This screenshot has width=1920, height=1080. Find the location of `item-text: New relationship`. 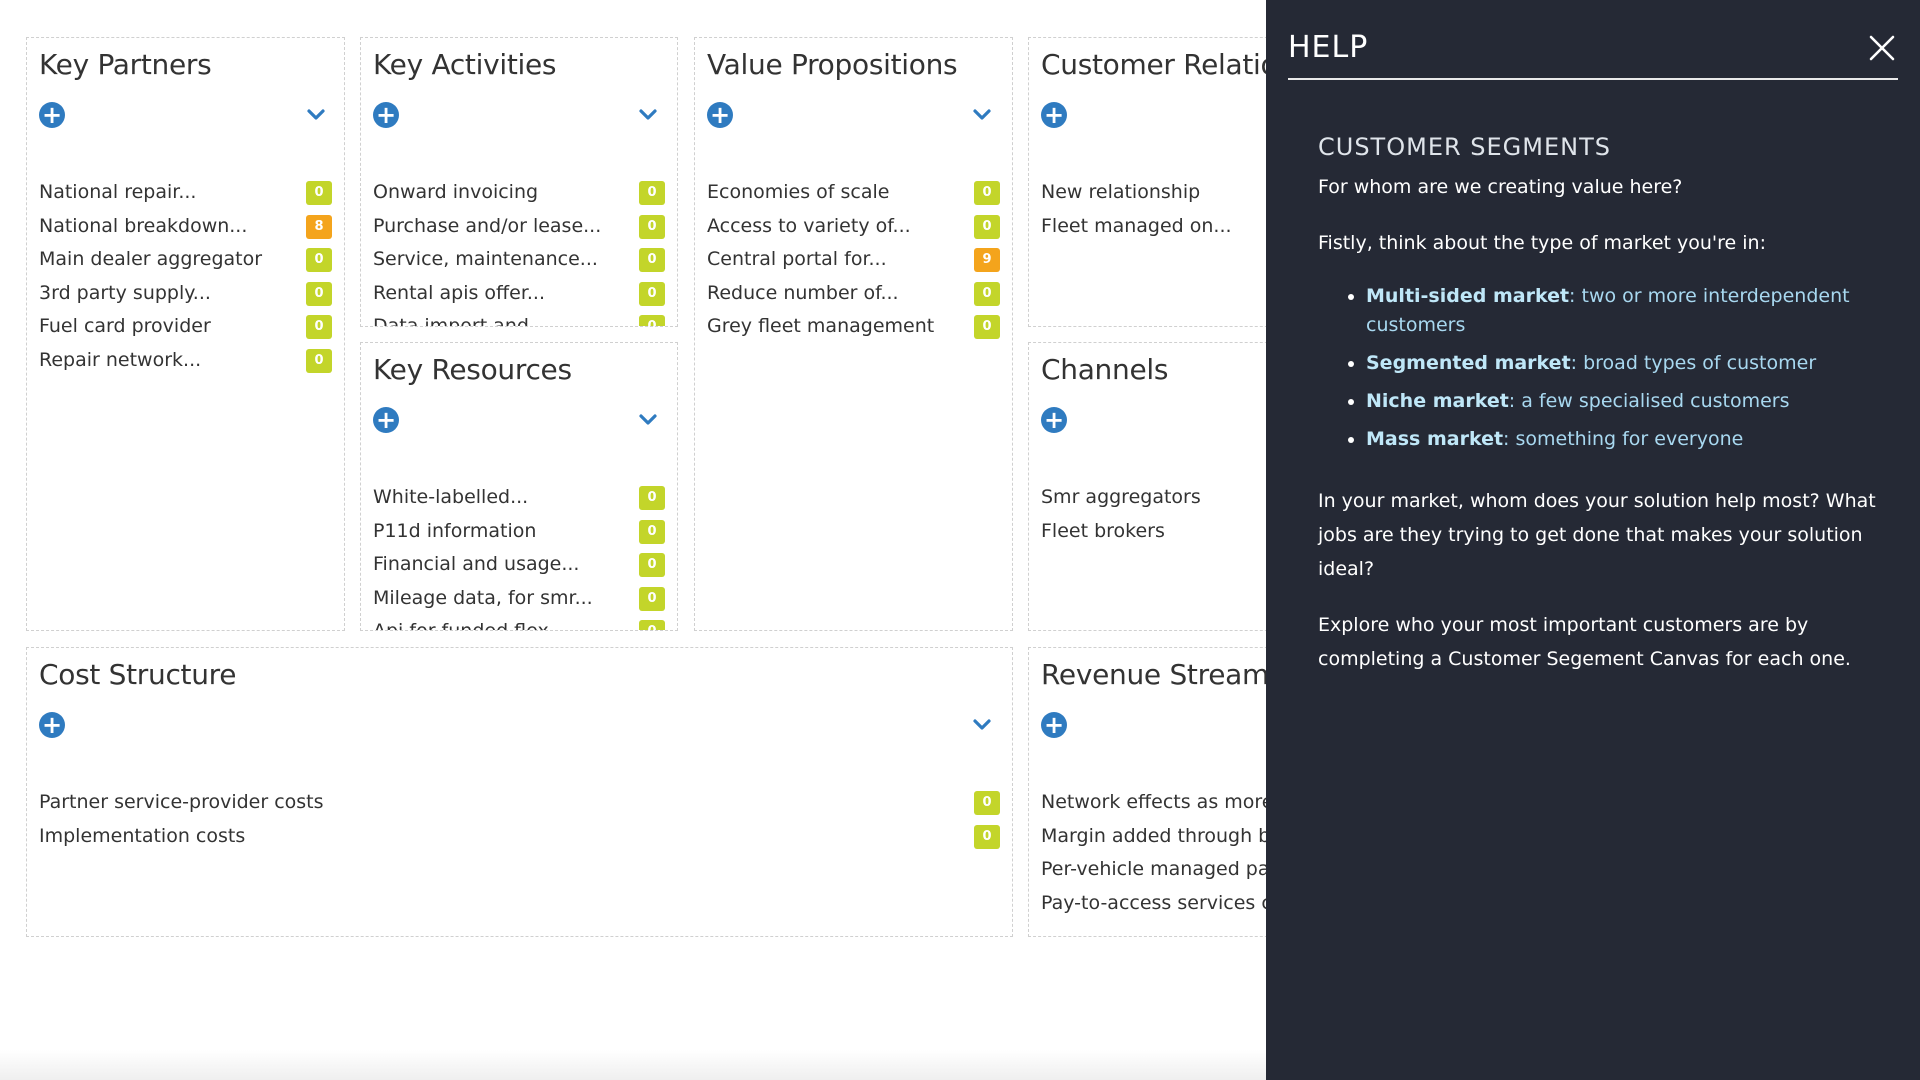

item-text: New relationship is located at coordinates (1121, 192).